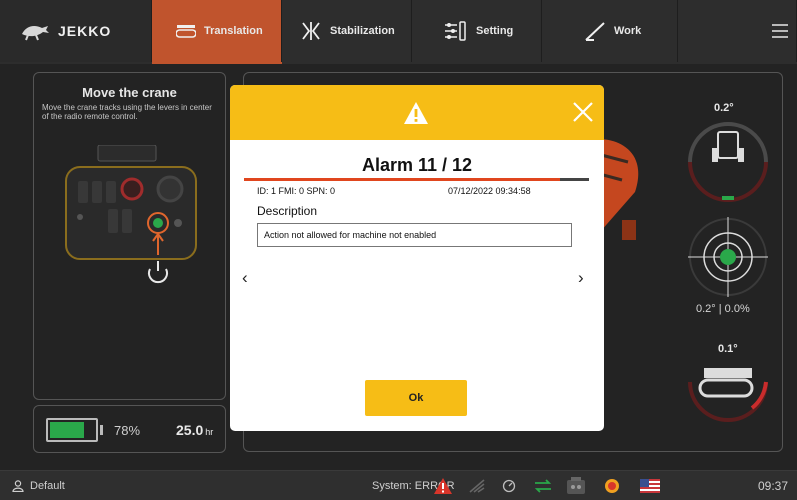 Image resolution: width=797 pixels, height=500 pixels. I want to click on tab-translation: Translation, so click(217, 31).